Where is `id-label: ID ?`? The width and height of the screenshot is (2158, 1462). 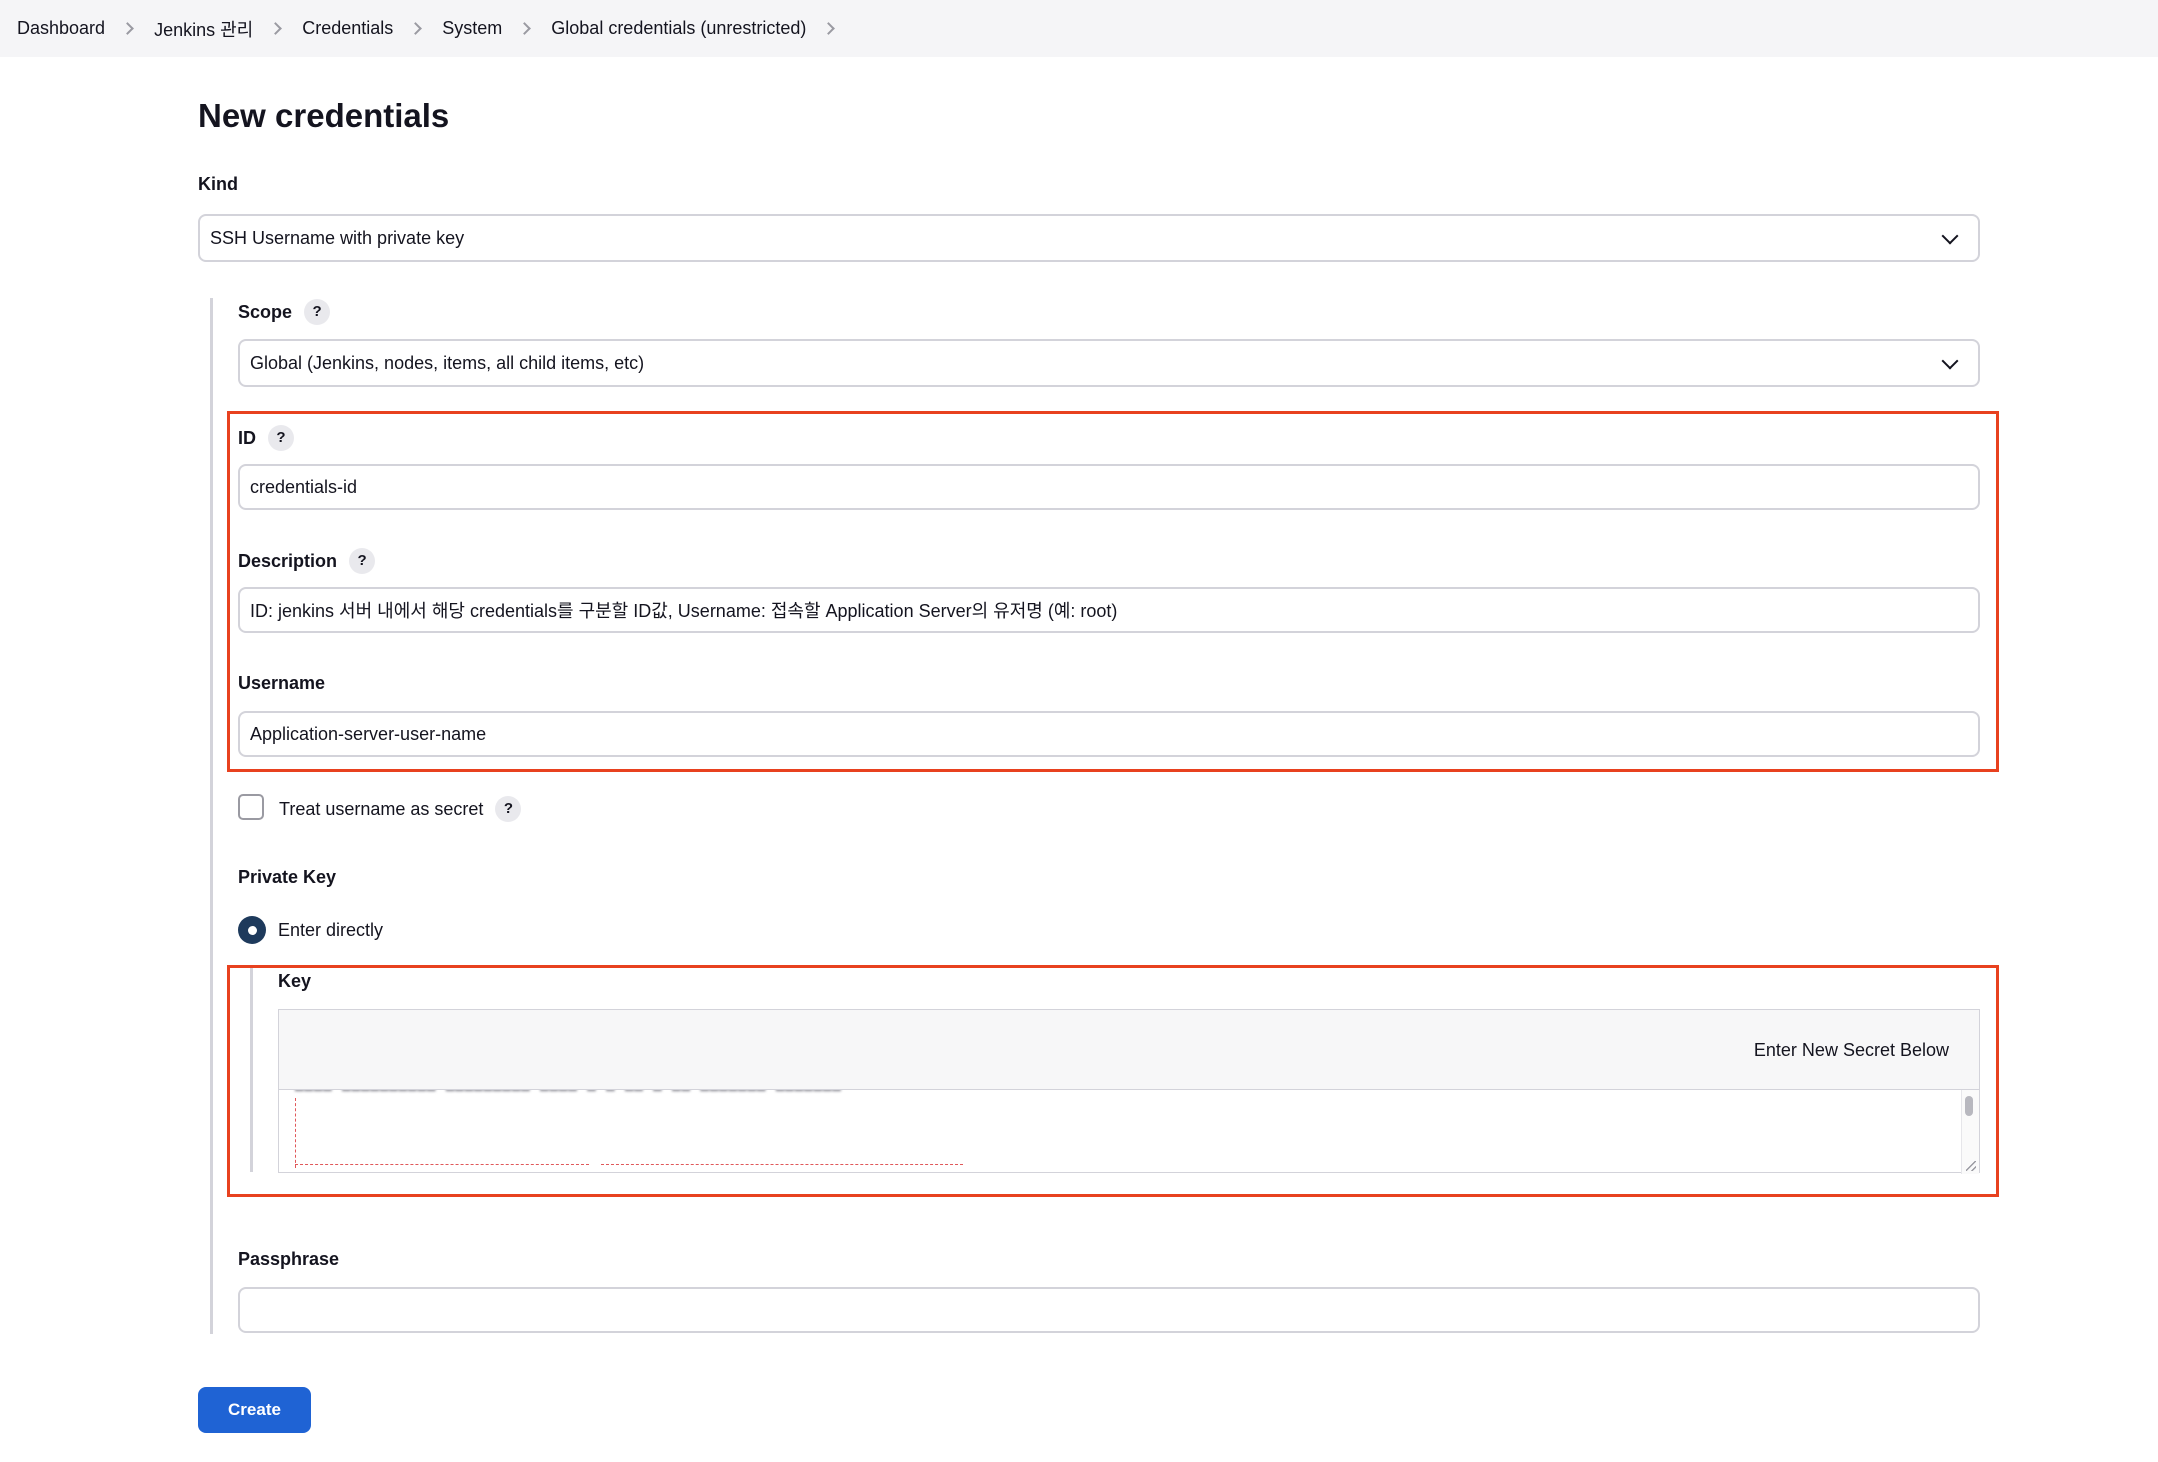
id-label: ID ? is located at coordinates (266, 438).